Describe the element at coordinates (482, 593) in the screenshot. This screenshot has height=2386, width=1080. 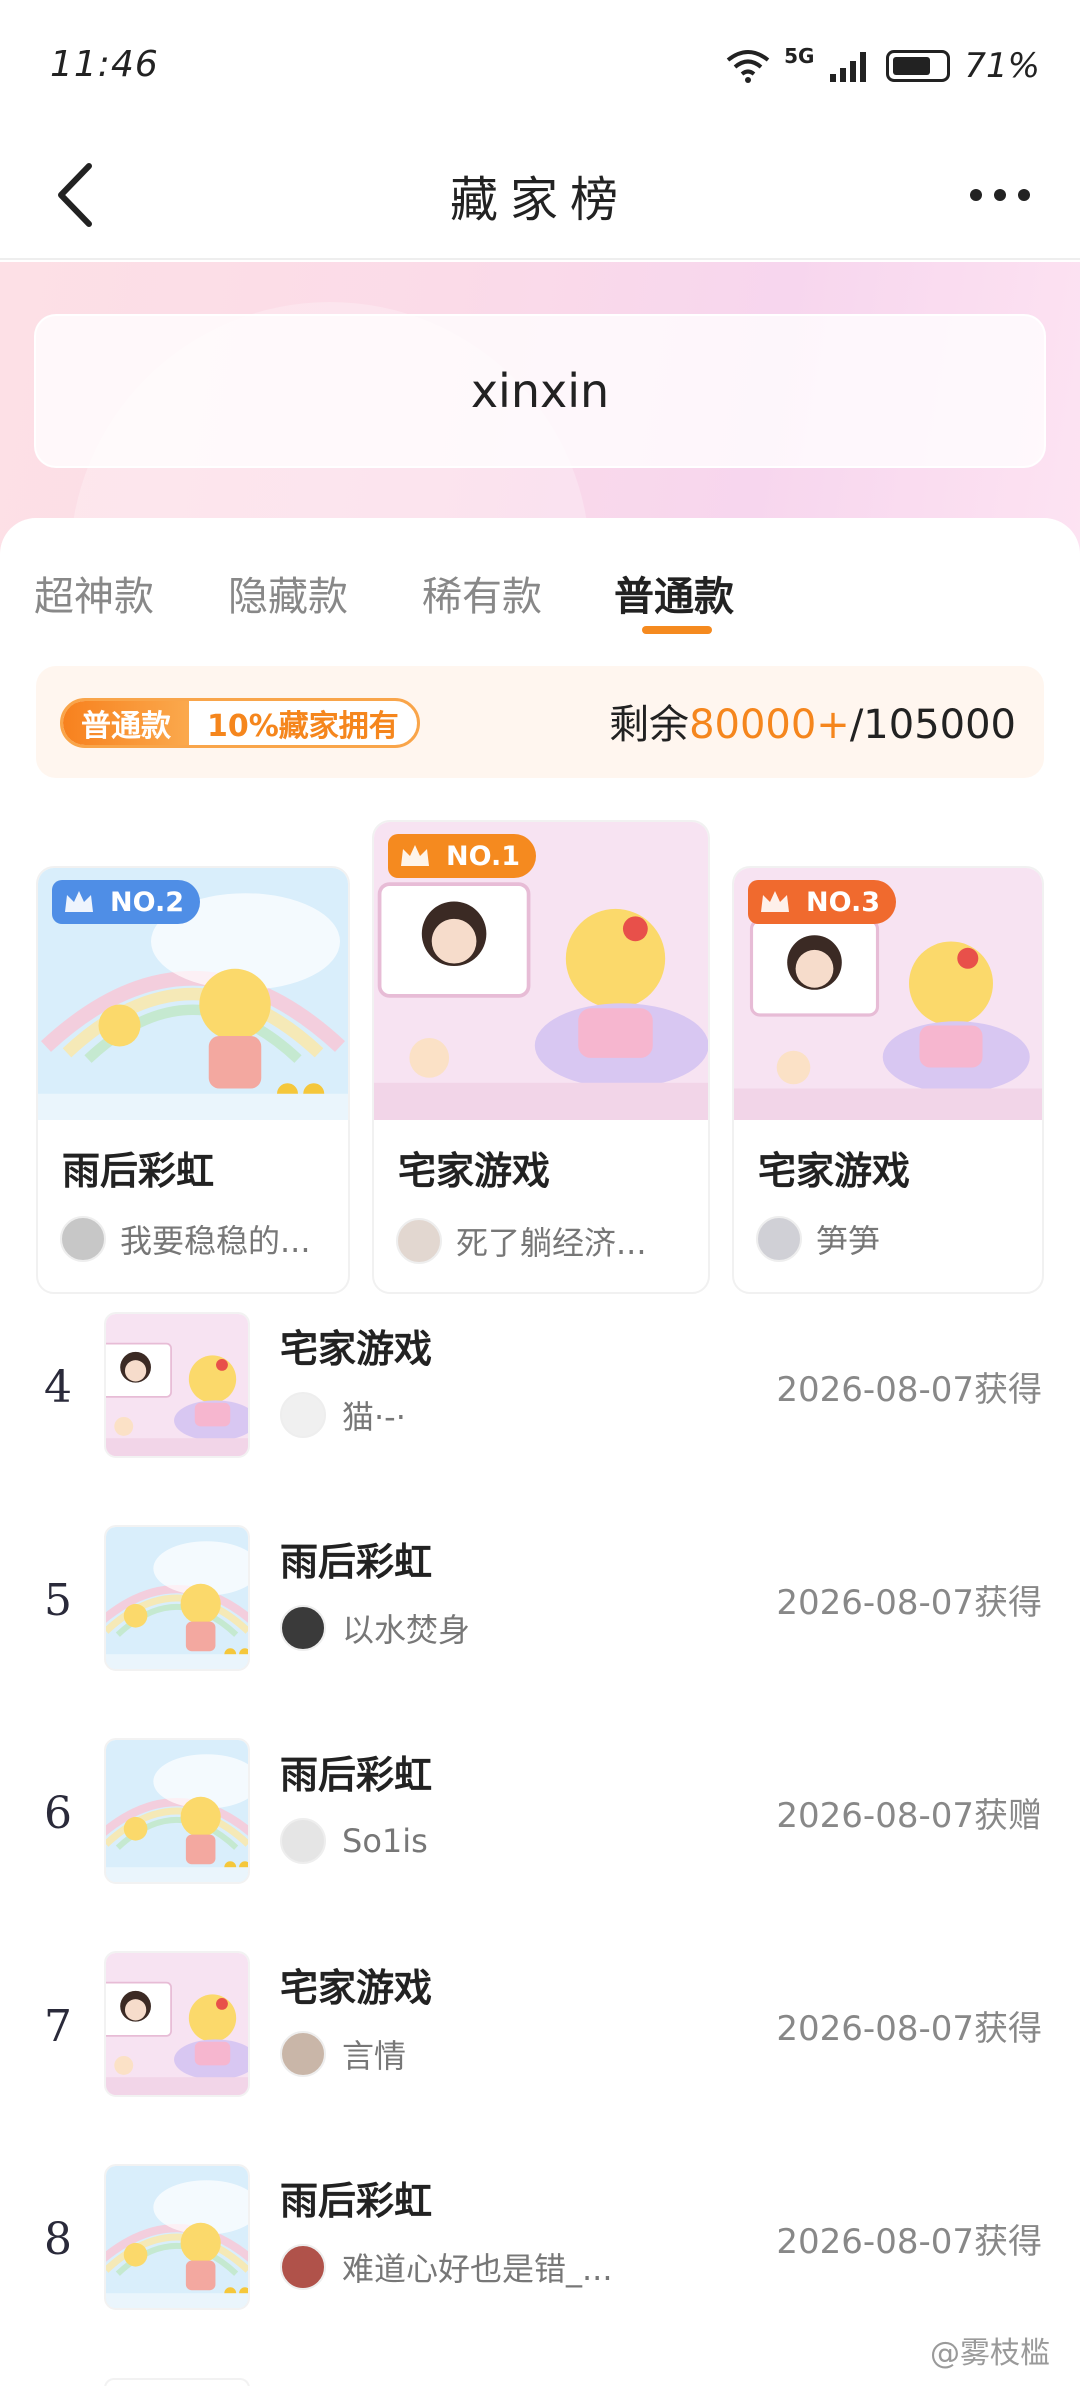
I see `tab-xiyou: 稀有款` at that location.